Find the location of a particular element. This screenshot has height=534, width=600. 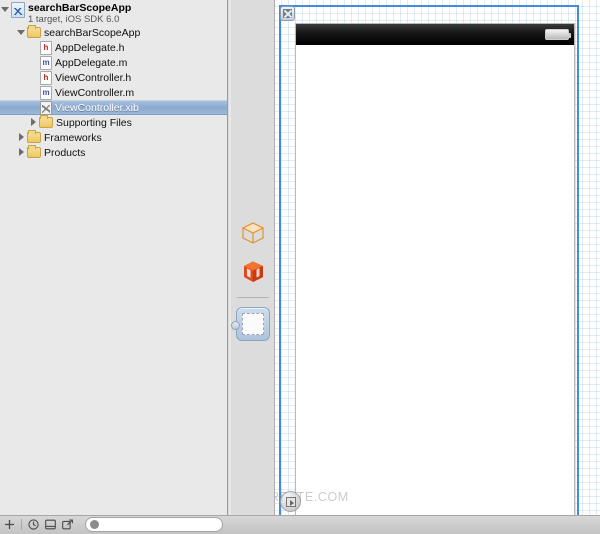

close-icon is located at coordinates (287, 13).